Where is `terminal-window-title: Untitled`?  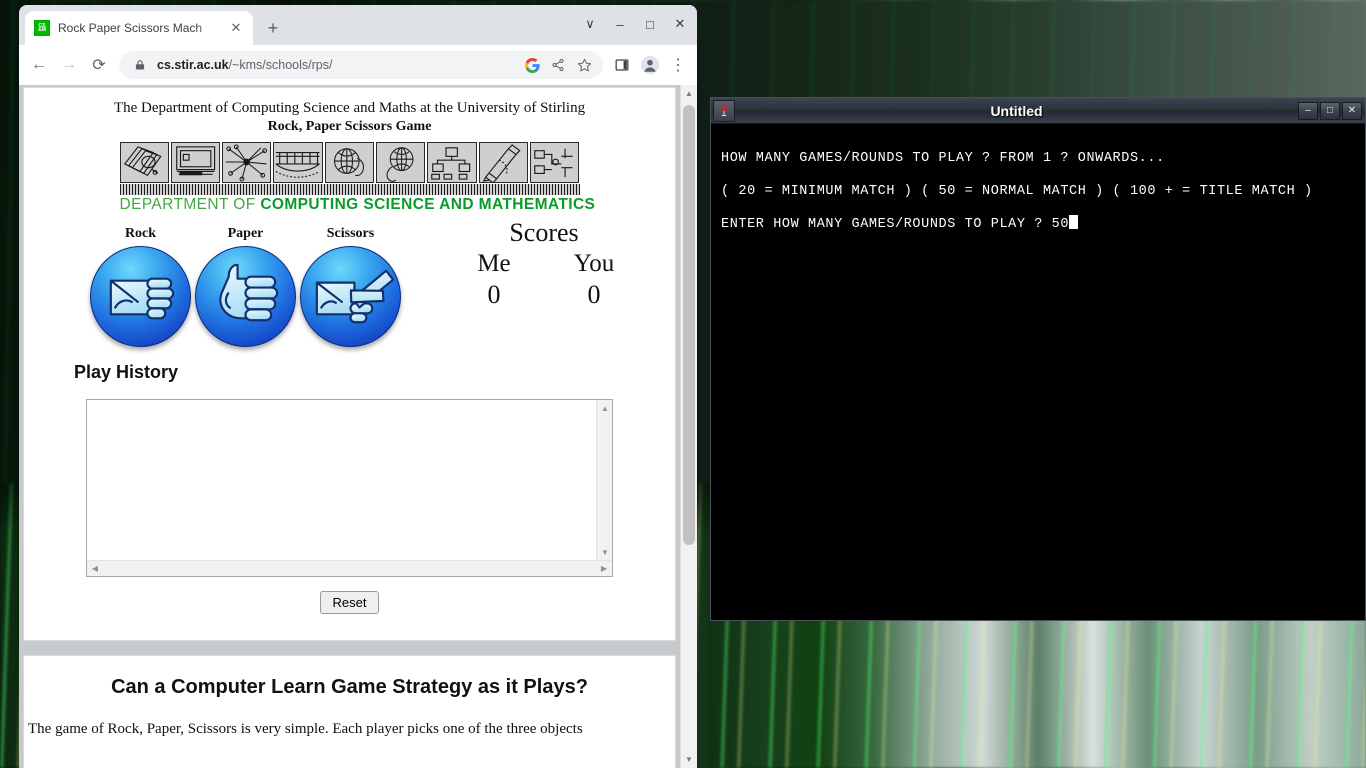 terminal-window-title: Untitled is located at coordinates (1016, 110).